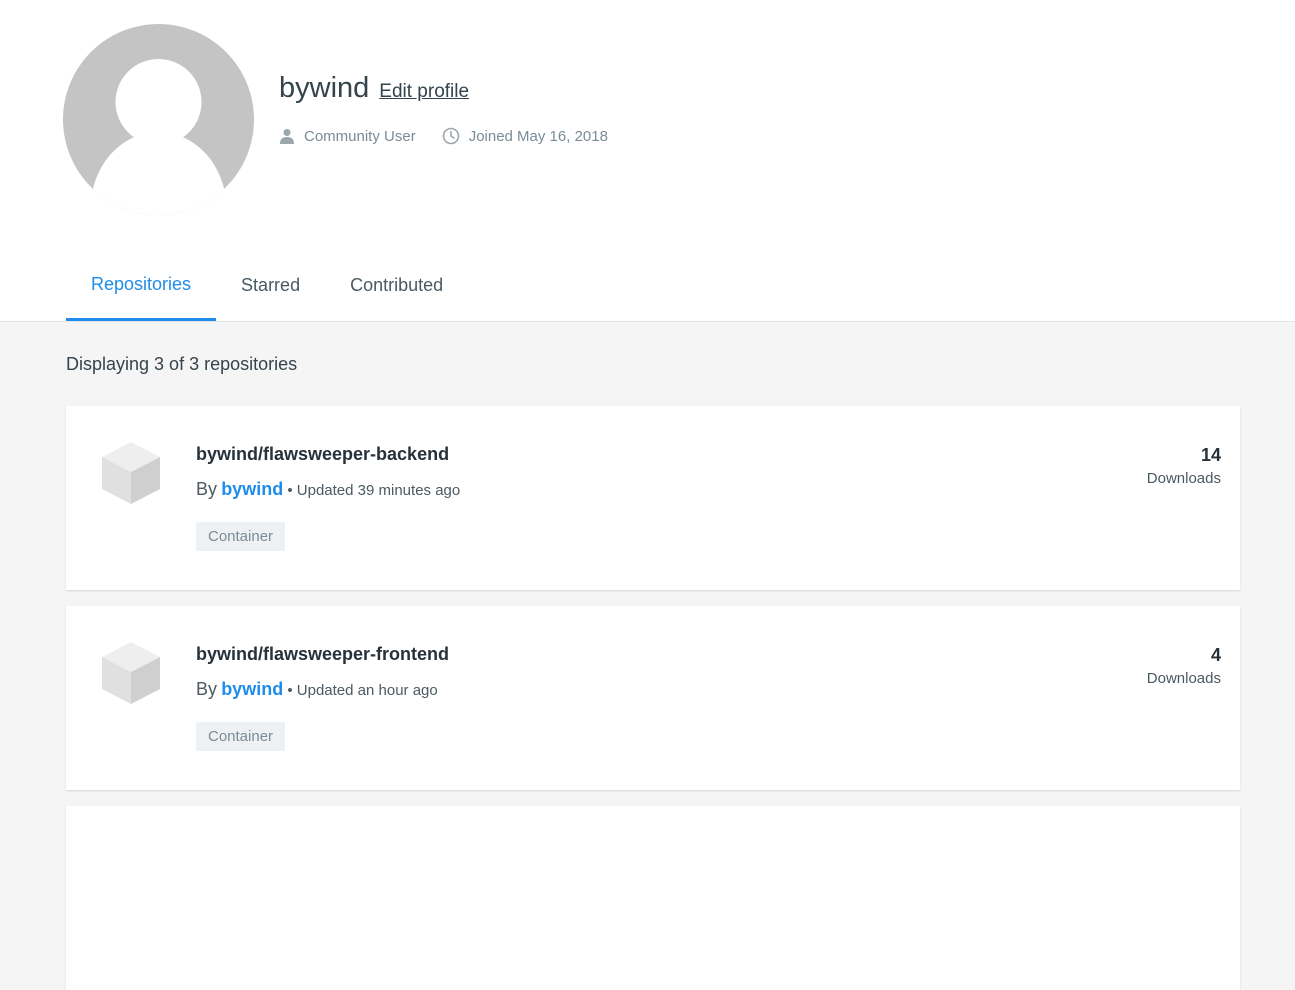 The image size is (1295, 990). What do you see at coordinates (141, 285) in the screenshot?
I see `tab-repositories: Repositories` at bounding box center [141, 285].